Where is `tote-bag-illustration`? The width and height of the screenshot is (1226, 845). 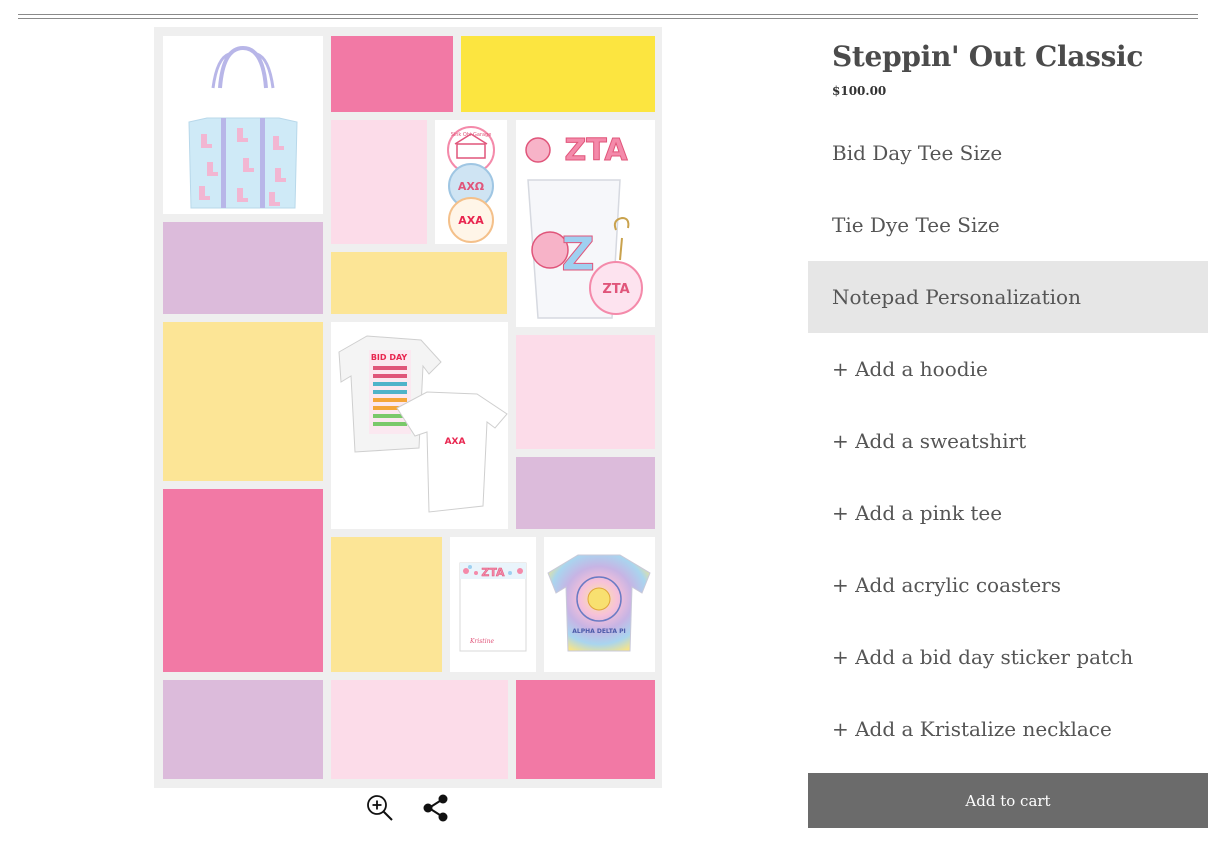
tote-bag-illustration is located at coordinates (243, 127).